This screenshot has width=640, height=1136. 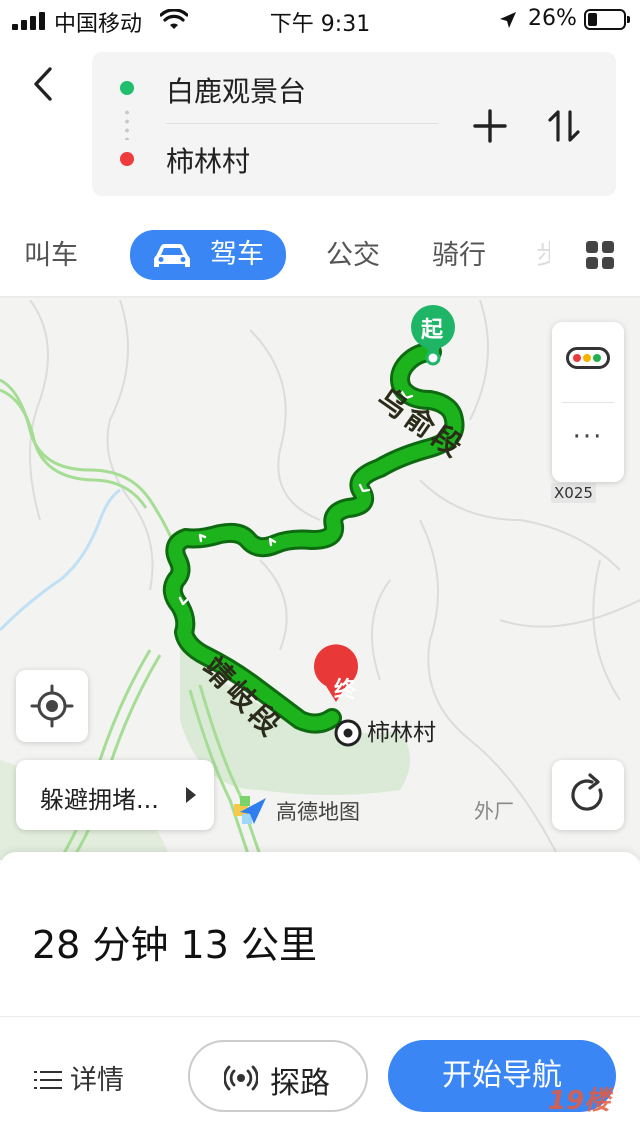 I want to click on tab-taxi: 叫车, so click(x=51, y=256).